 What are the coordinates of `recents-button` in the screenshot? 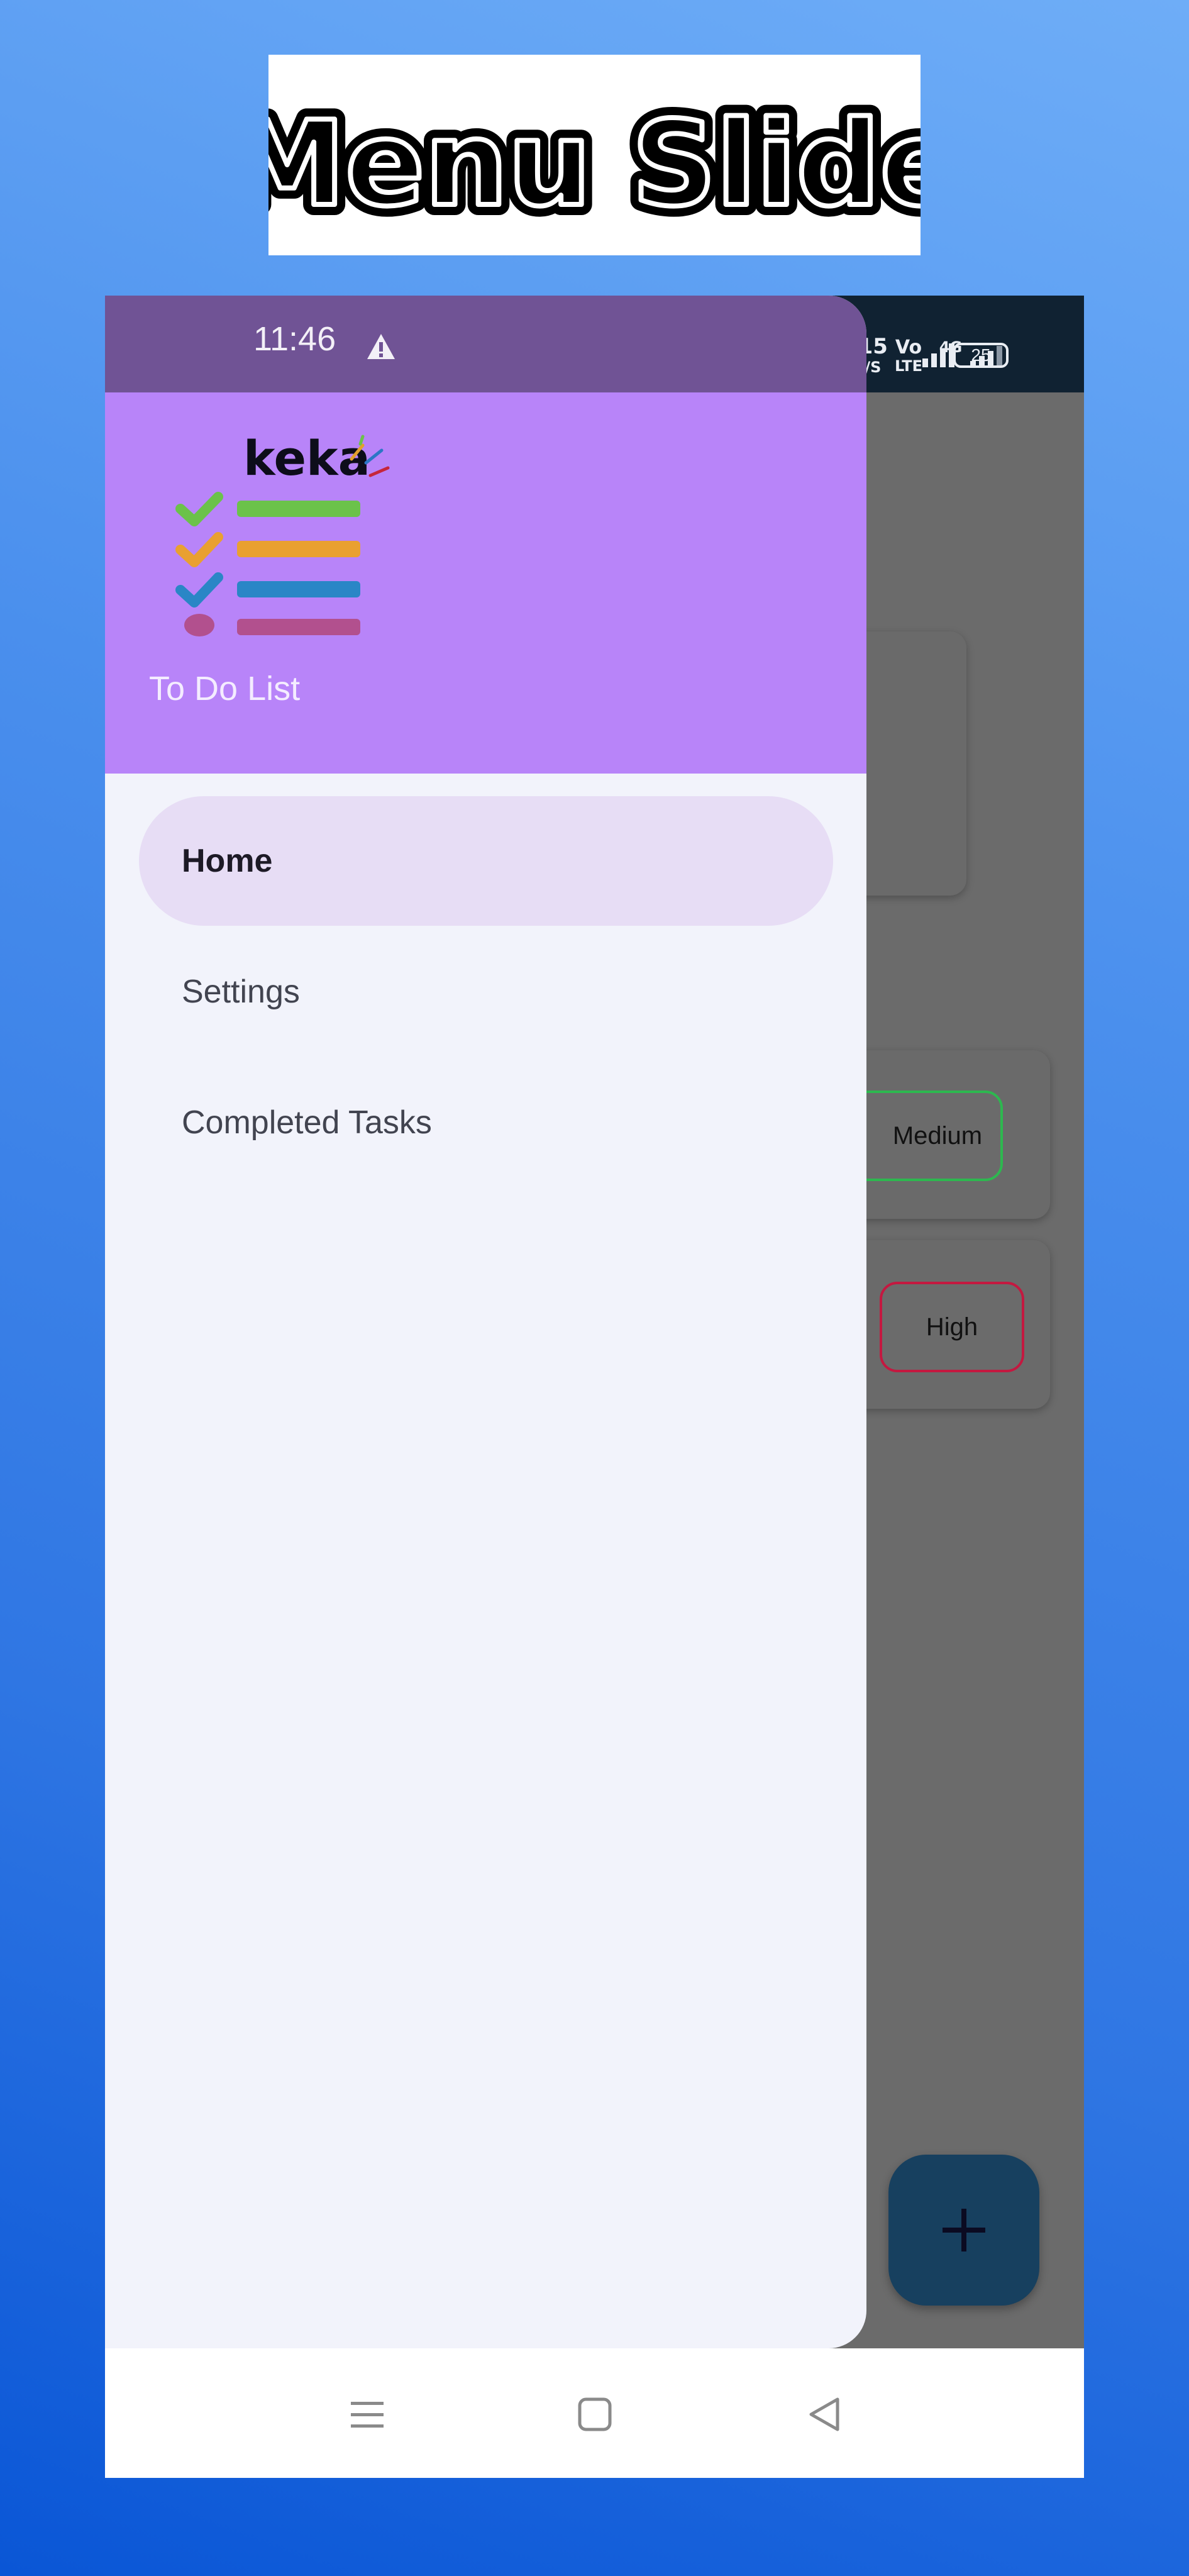 It's located at (367, 2414).